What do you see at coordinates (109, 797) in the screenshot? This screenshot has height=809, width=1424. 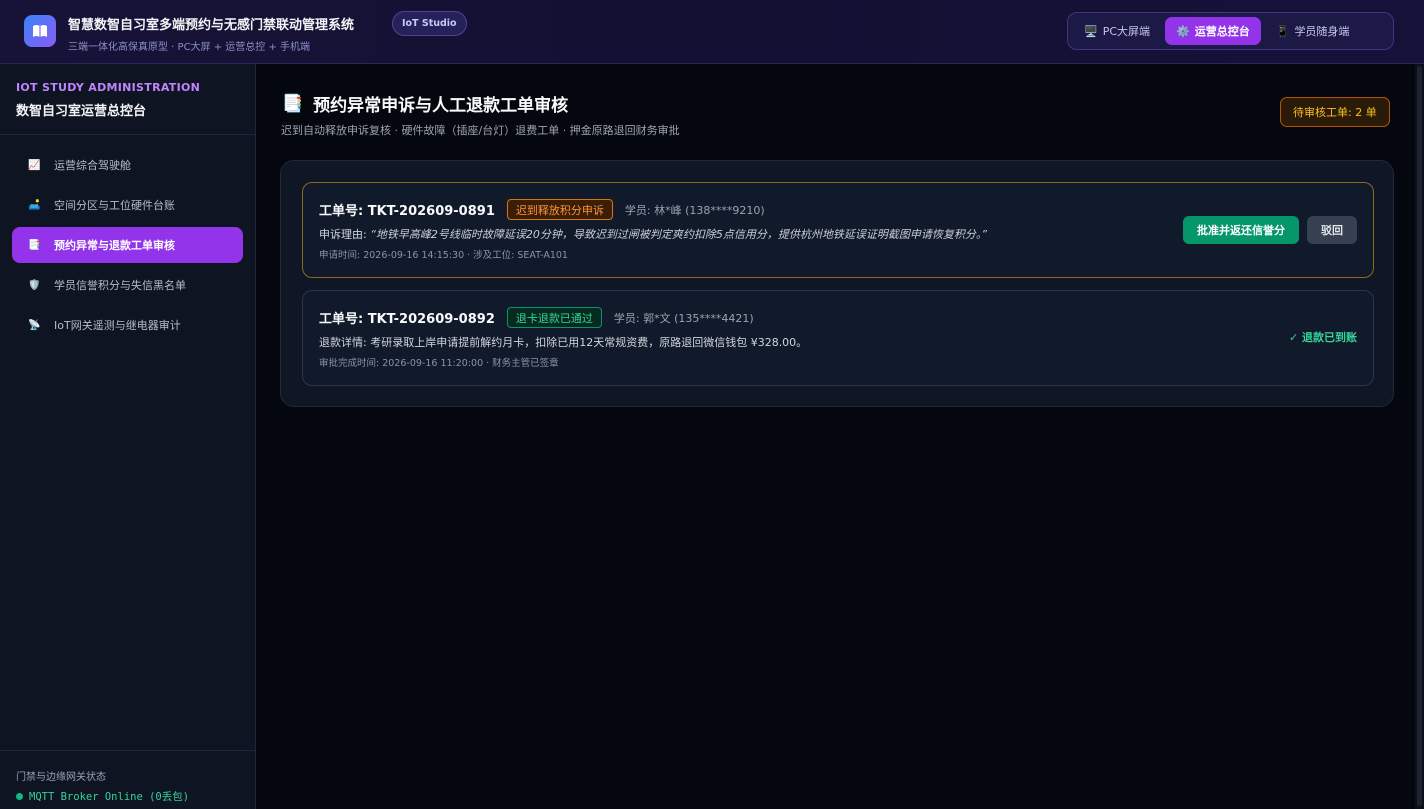 I see `gateway-status-text: MQTT Broker Online (0丢包)` at bounding box center [109, 797].